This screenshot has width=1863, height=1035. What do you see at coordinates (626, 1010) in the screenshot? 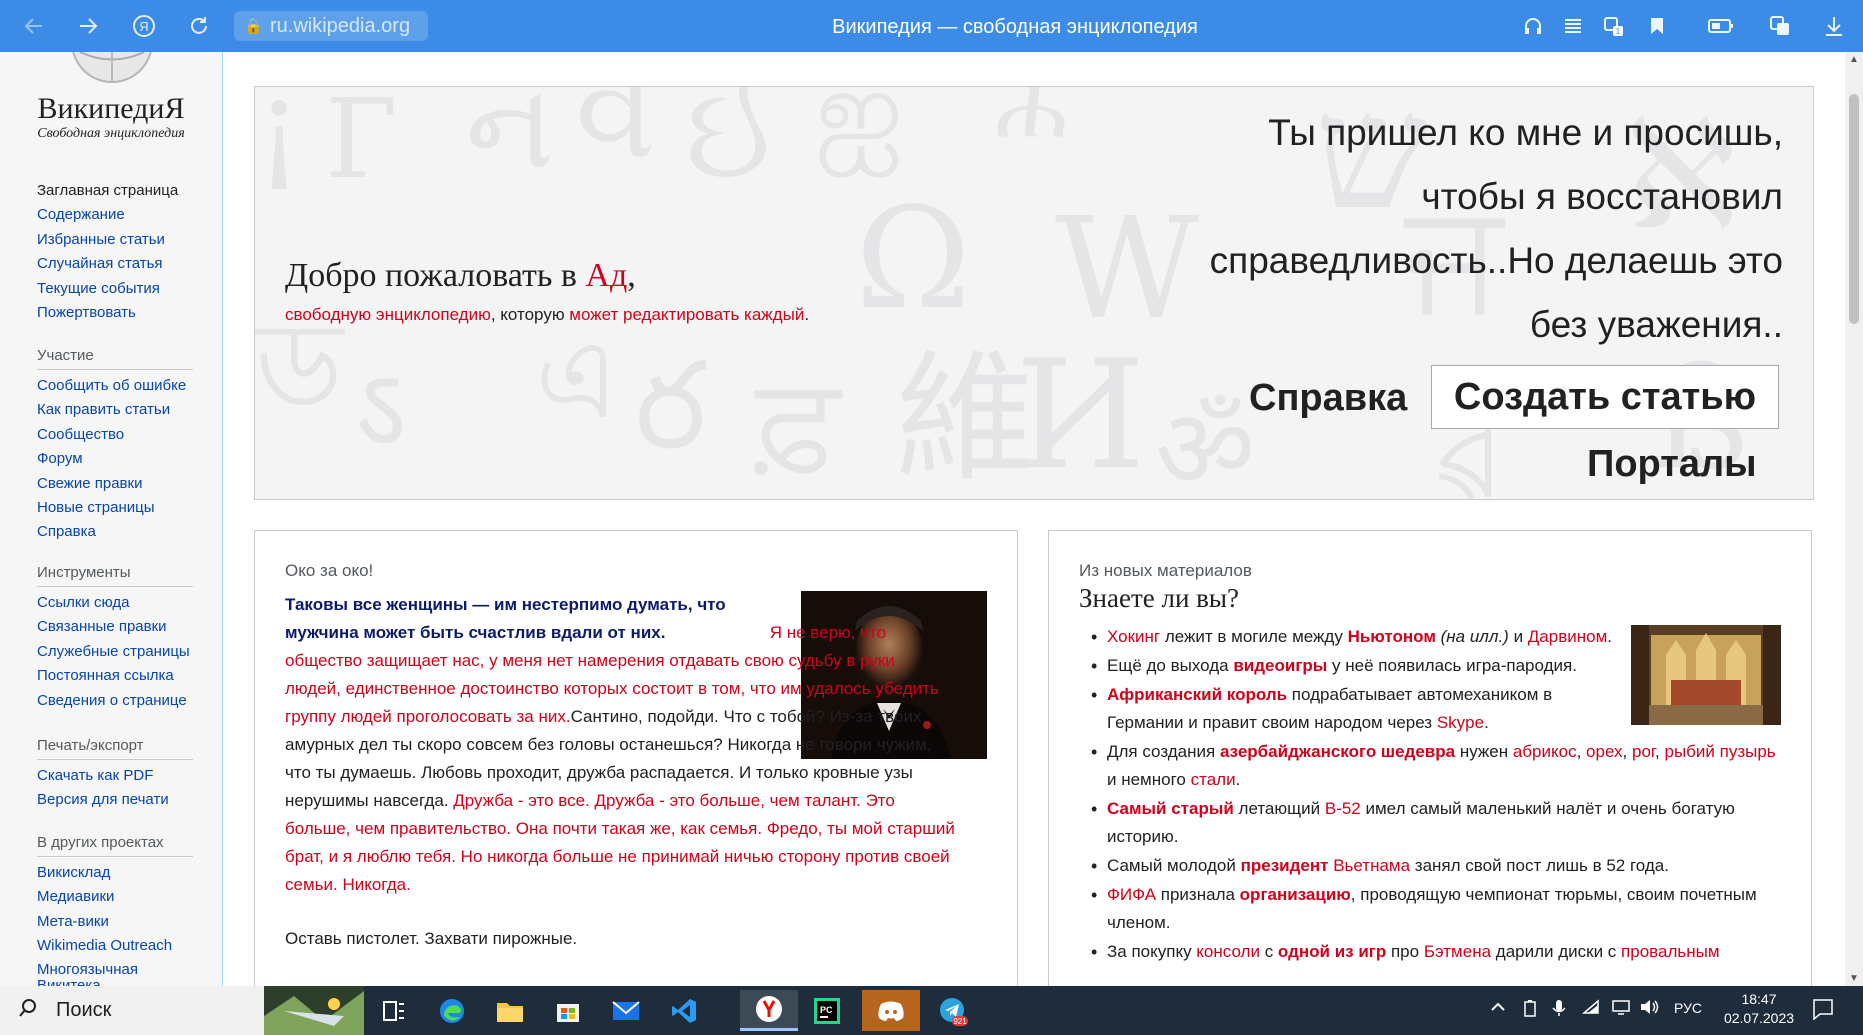
I see `mail-icon` at bounding box center [626, 1010].